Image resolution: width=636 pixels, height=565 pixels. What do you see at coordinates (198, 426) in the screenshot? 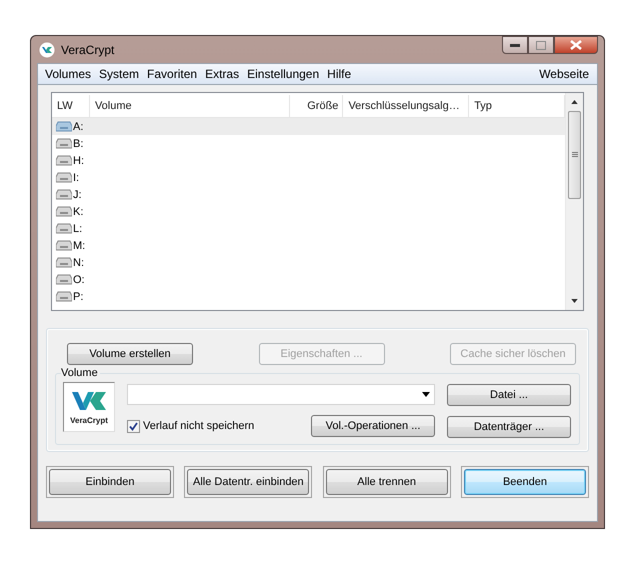
I see `checkbox-label: Verlauf nicht speichern` at bounding box center [198, 426].